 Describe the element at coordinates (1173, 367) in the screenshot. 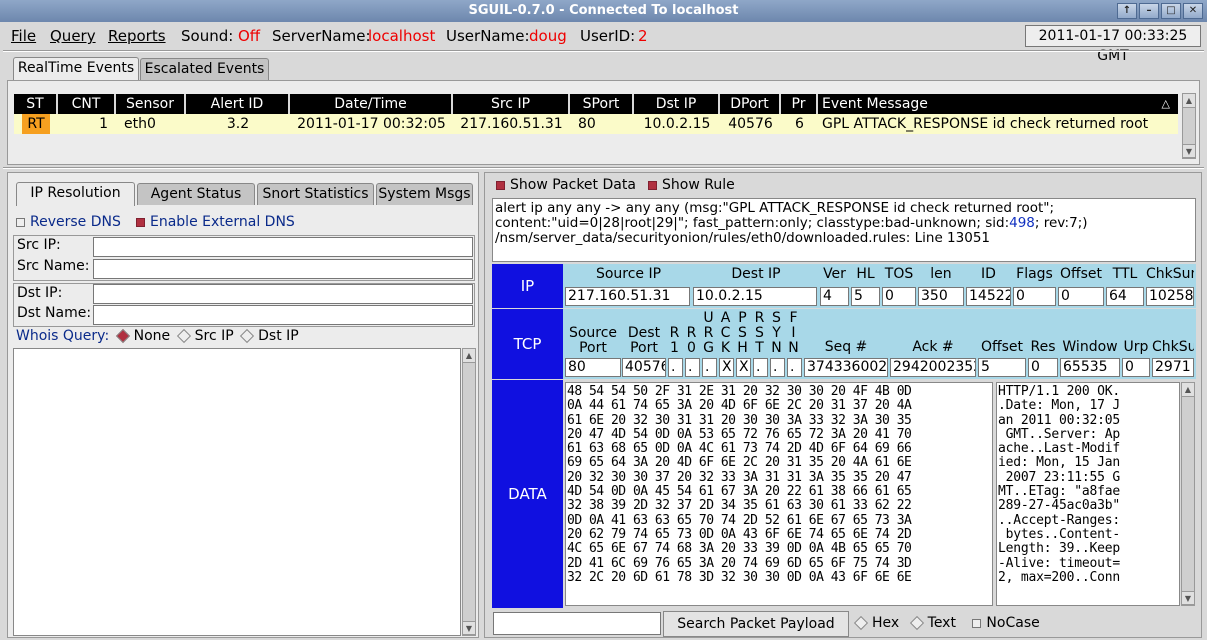

I see `tcp-chksum-value: 2971` at that location.